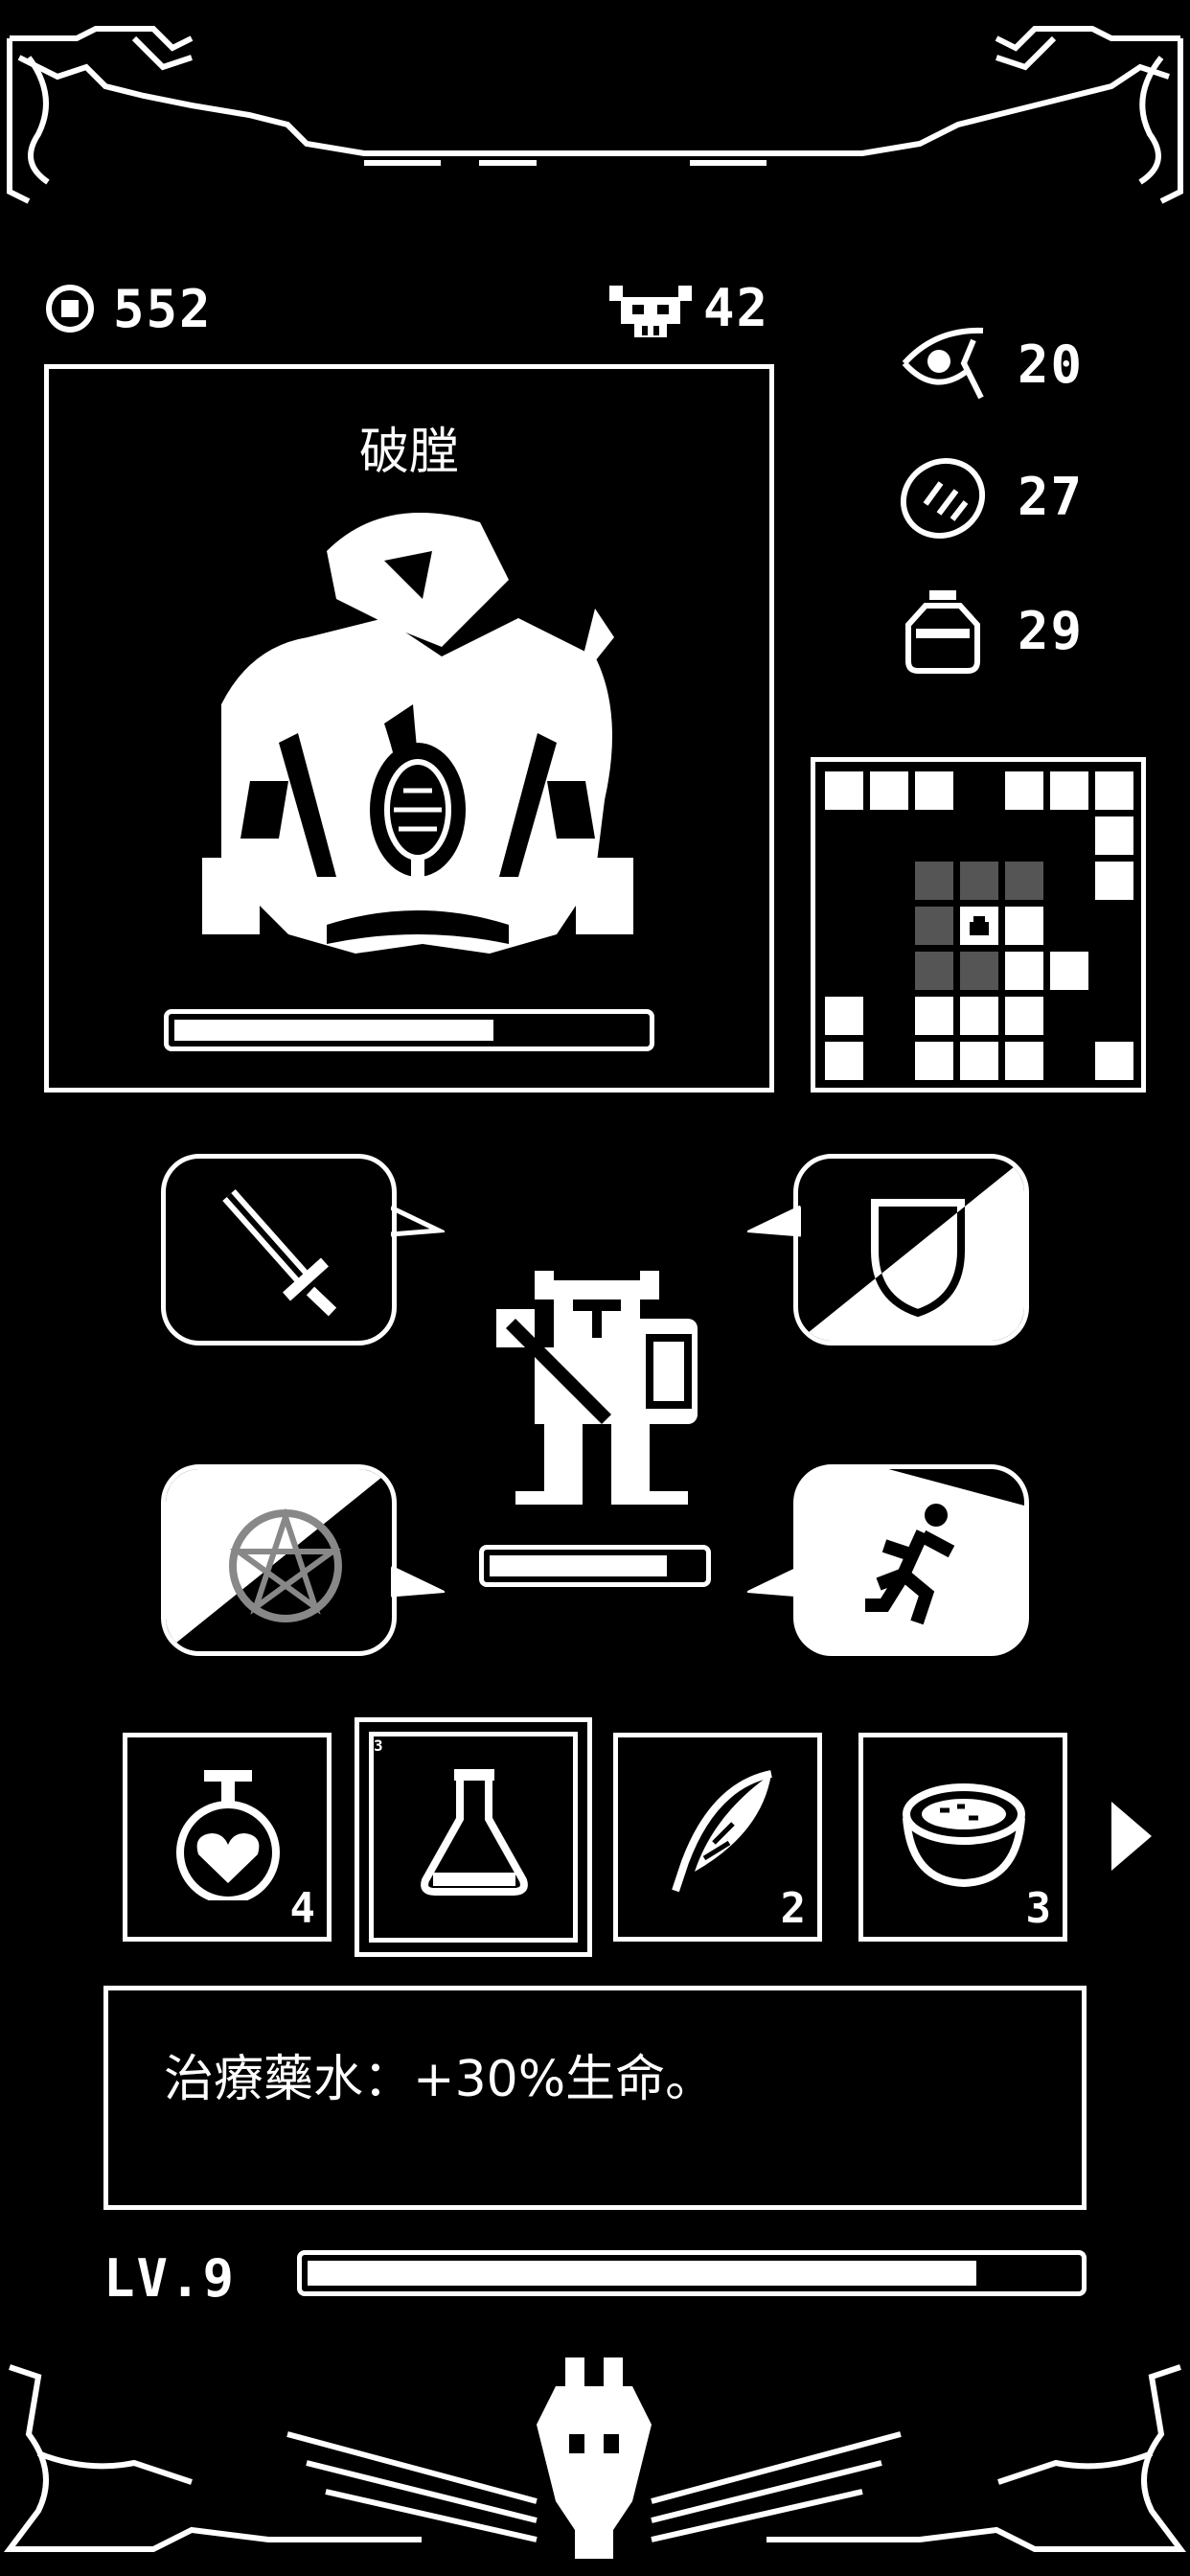 The height and width of the screenshot is (2576, 1190). I want to click on kill-counter: 42, so click(689, 307).